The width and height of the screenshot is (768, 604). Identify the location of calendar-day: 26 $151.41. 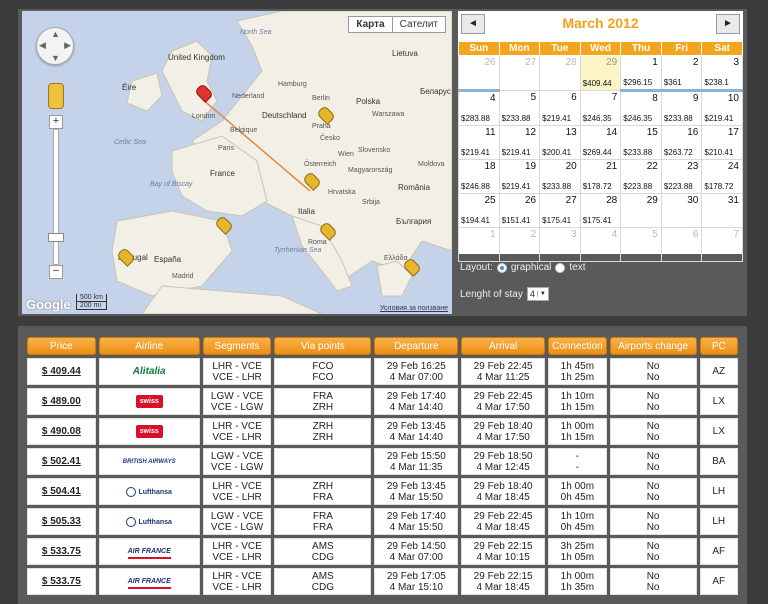
(519, 210).